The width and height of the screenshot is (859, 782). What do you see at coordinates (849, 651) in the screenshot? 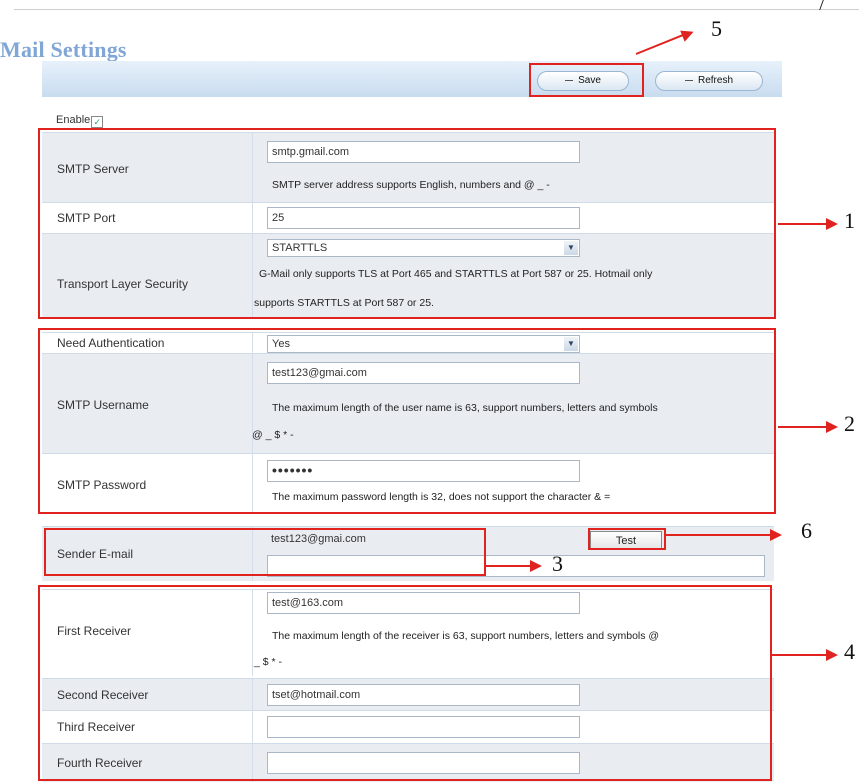
I see `annotation-number-4: 4` at bounding box center [849, 651].